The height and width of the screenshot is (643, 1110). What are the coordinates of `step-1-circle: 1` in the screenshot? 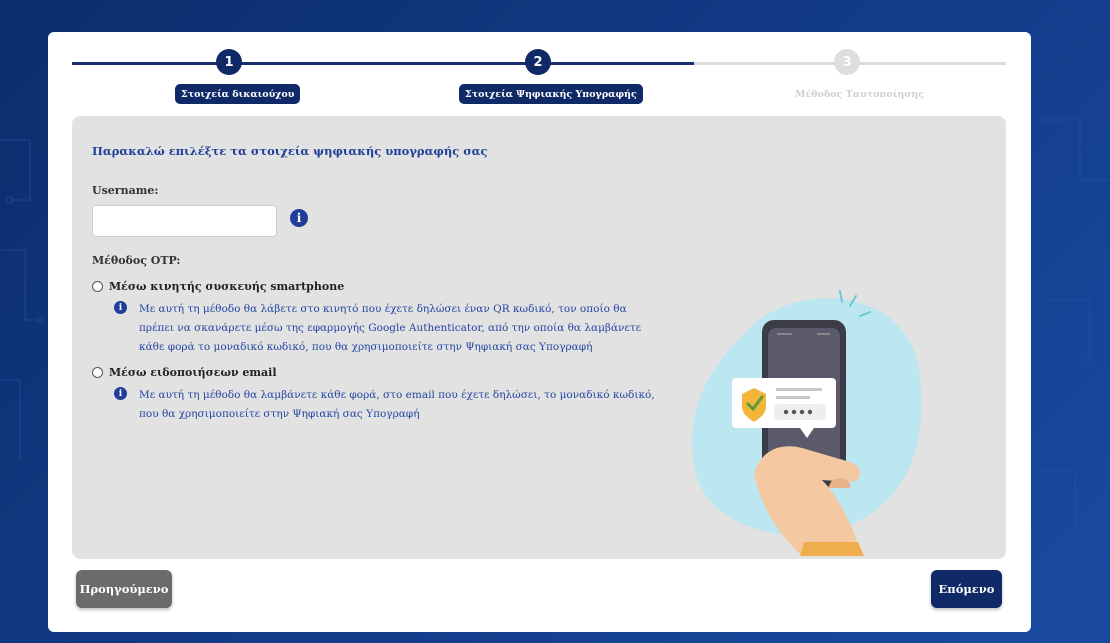 It's located at (229, 62).